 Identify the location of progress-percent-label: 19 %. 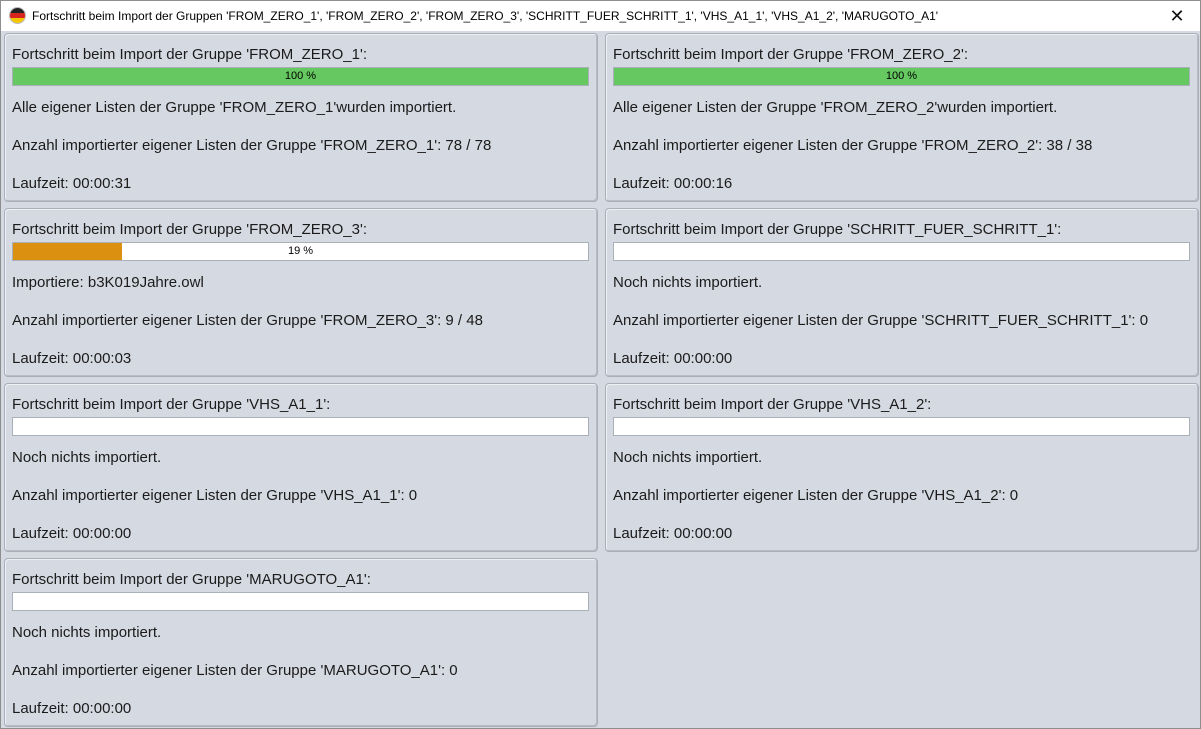
(300, 251).